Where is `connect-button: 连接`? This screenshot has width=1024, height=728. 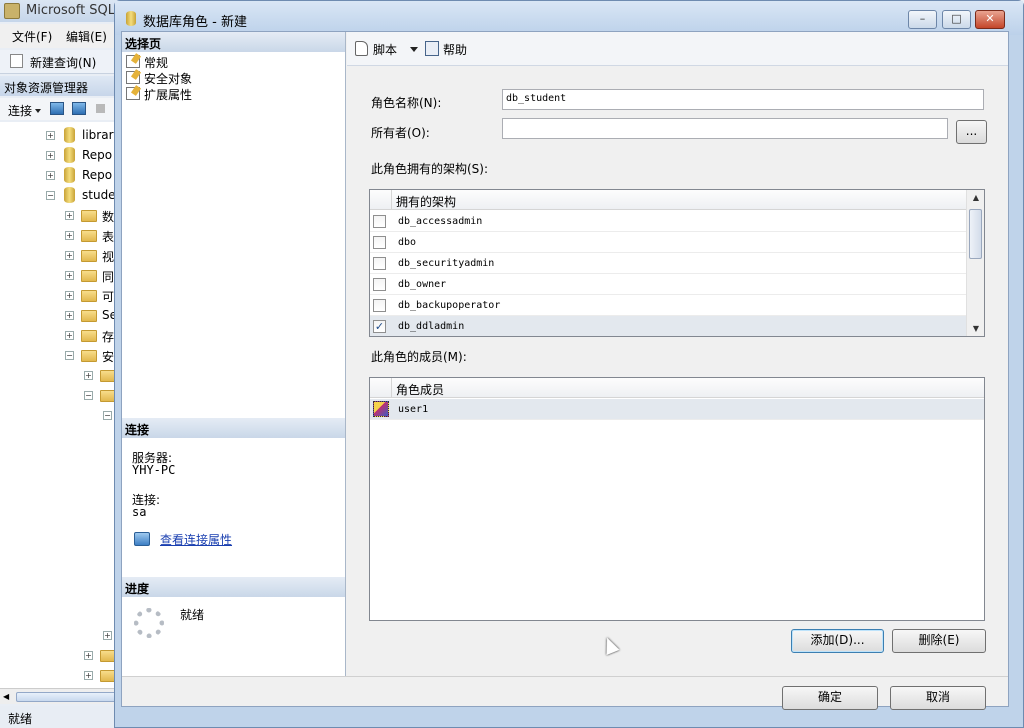
connect-button: 连接 is located at coordinates (20, 110).